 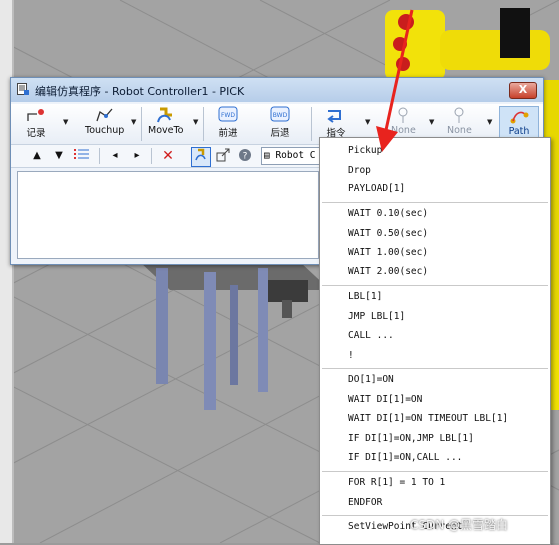 I want to click on next-icon: ▸, so click(x=137, y=156).